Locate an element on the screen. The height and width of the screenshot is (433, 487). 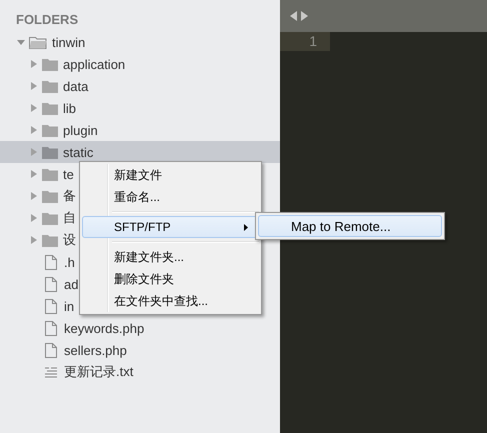
sidebar-title: FOLDERS is located at coordinates (47, 20).